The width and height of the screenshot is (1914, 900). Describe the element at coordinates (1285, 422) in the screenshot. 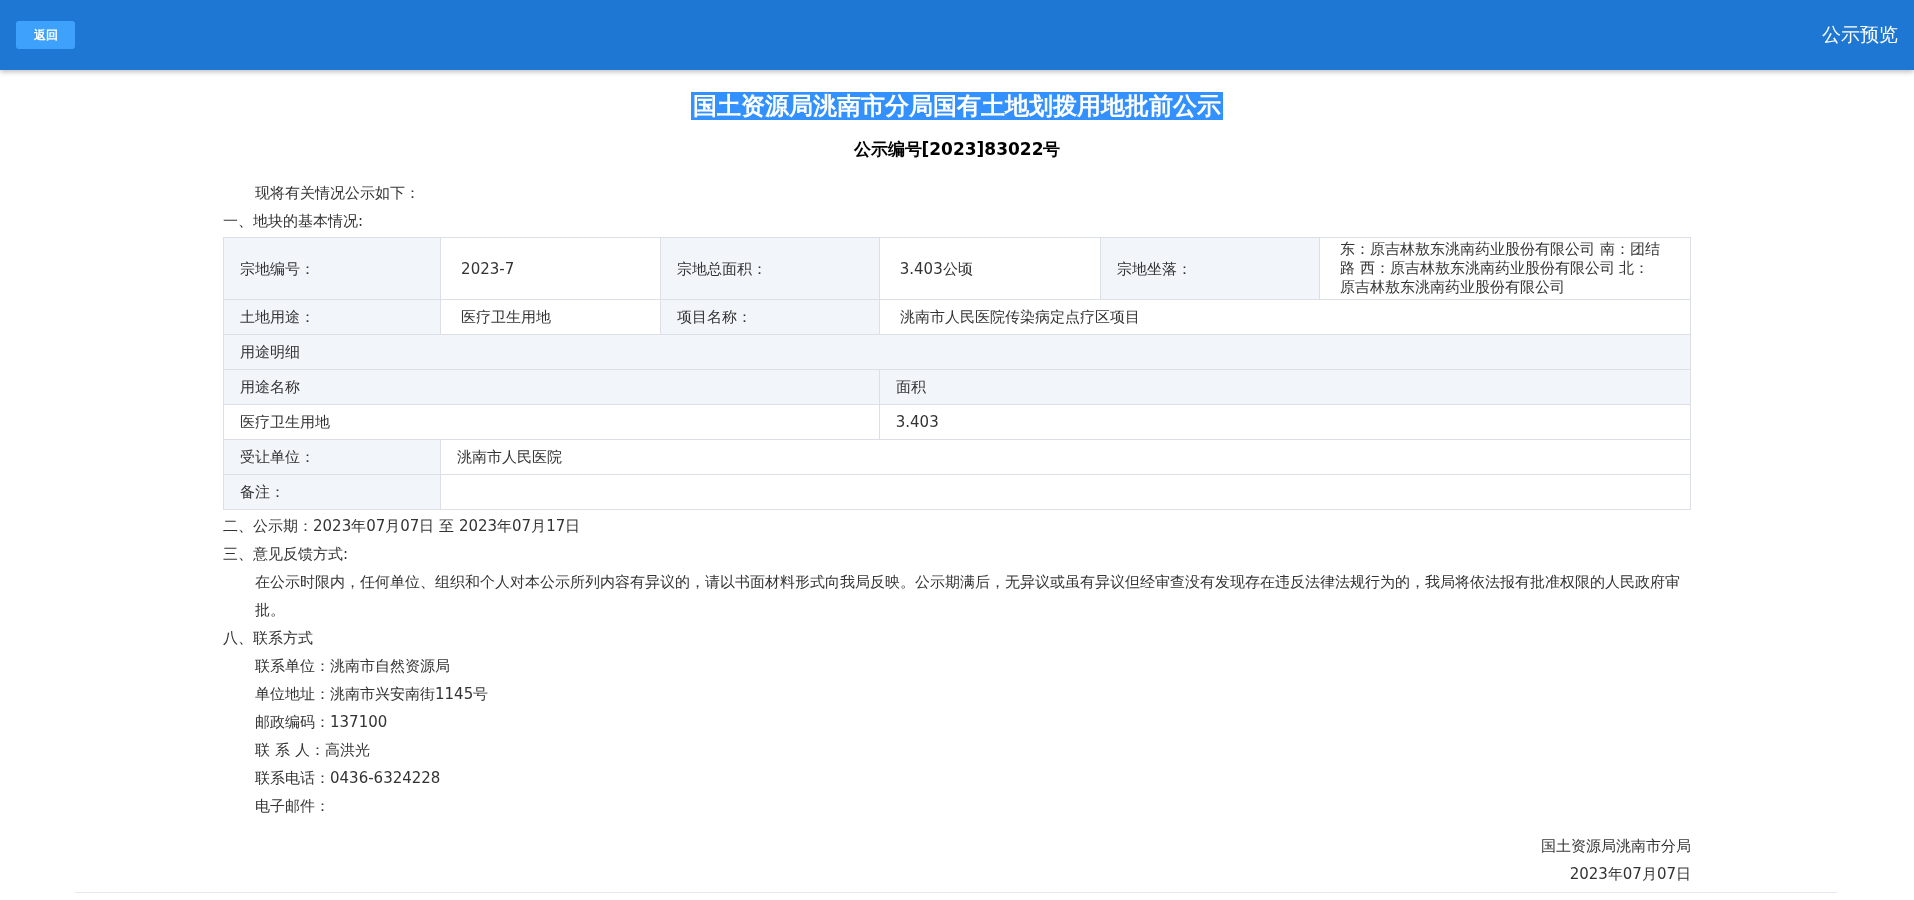

I see `table-cell: 3.403` at that location.